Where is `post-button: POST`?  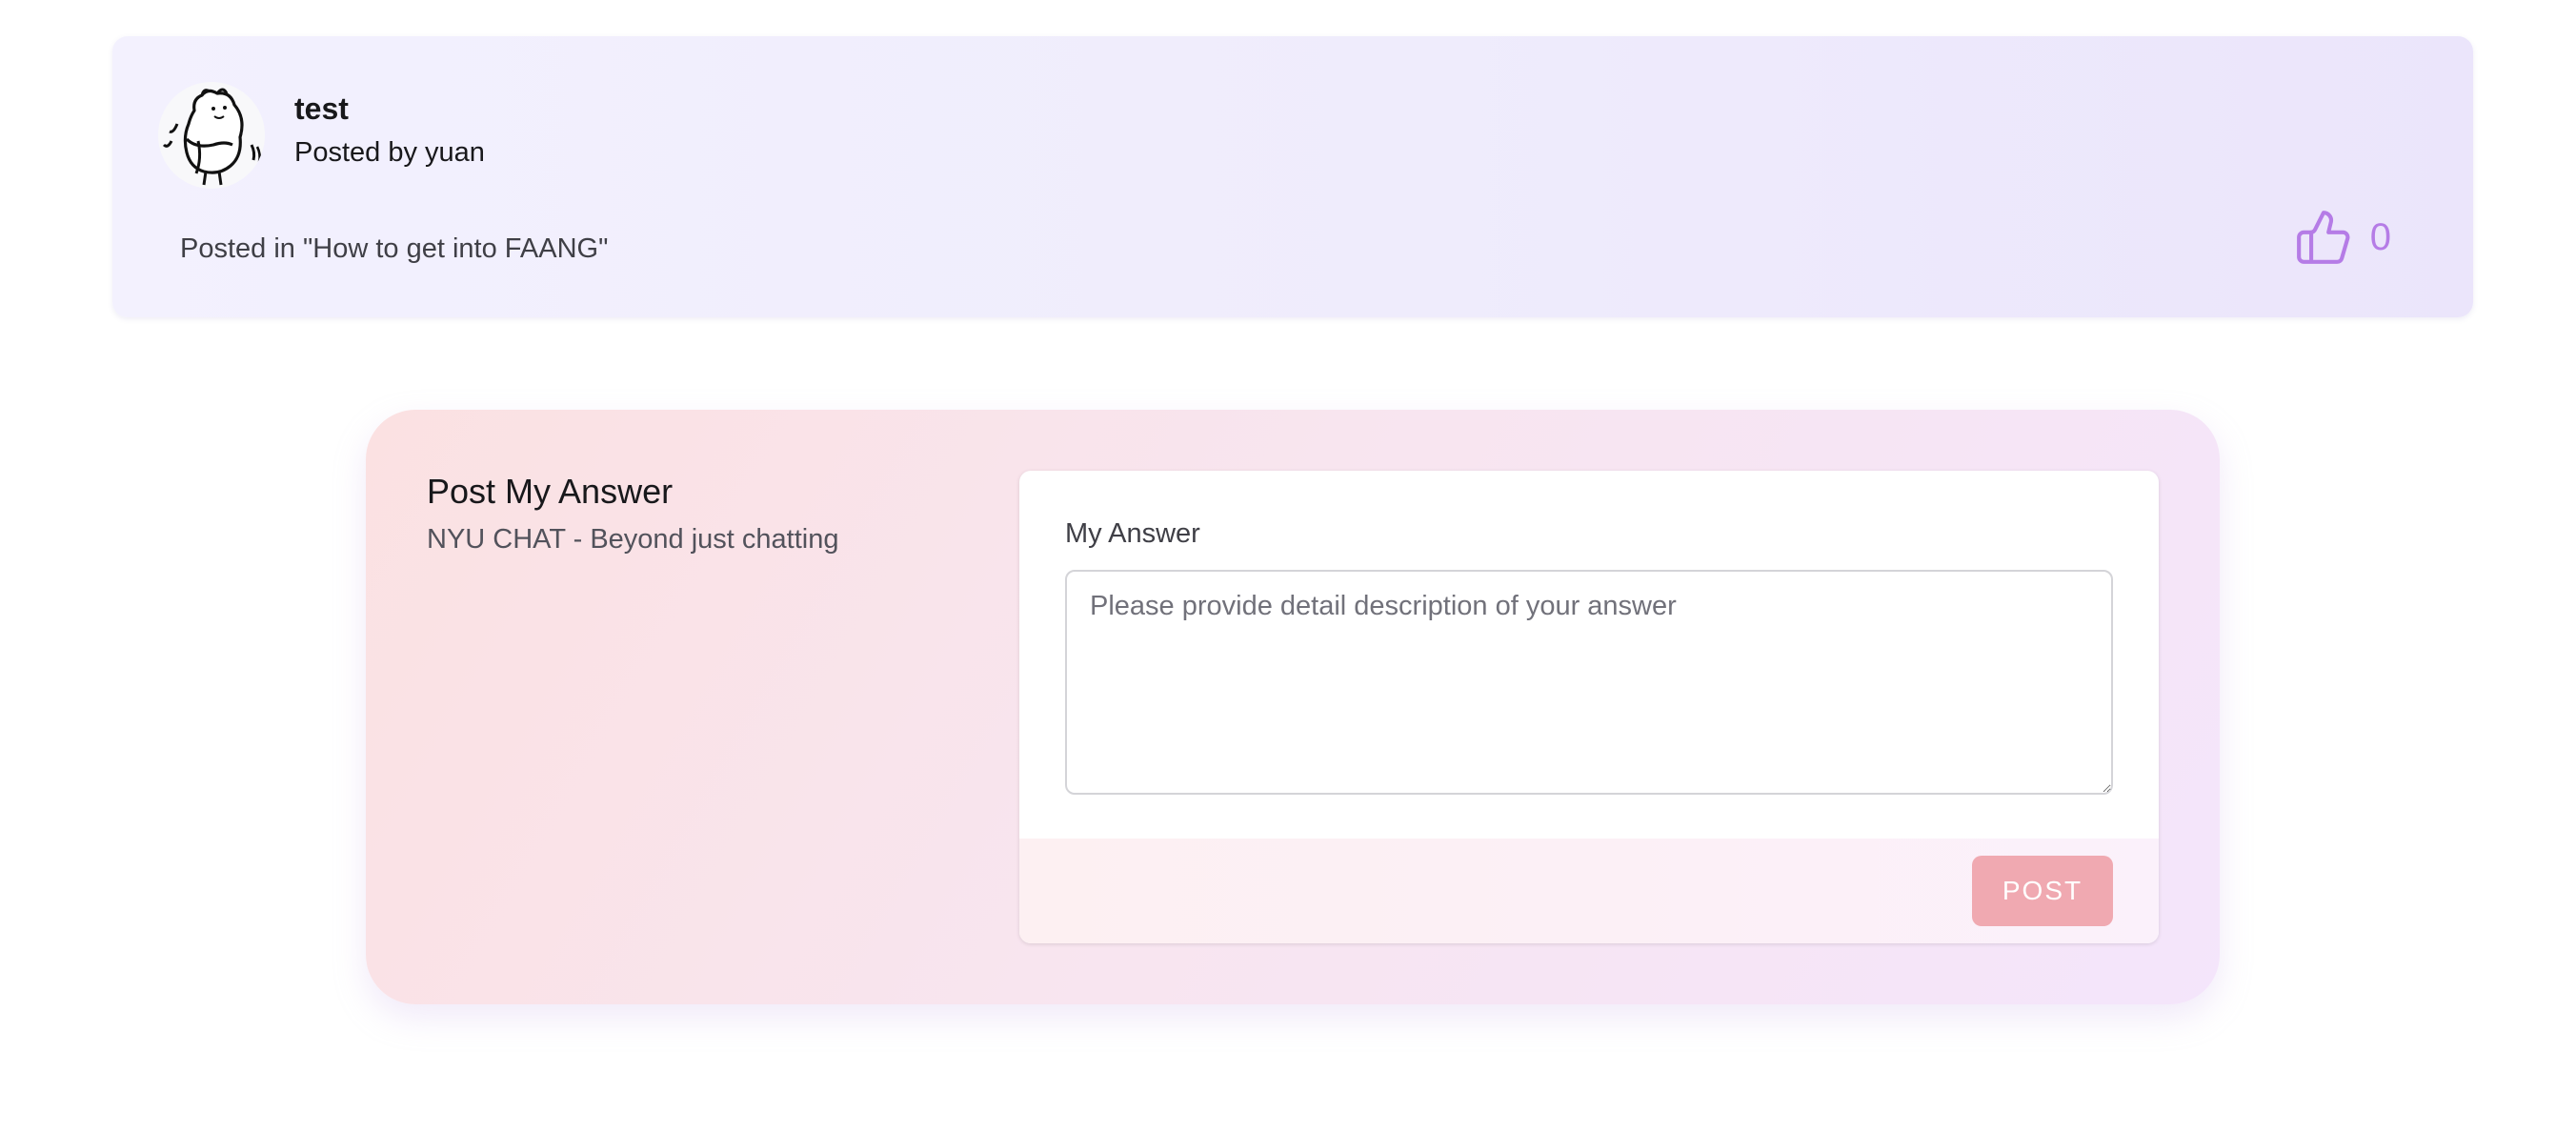
post-button: POST is located at coordinates (2043, 891).